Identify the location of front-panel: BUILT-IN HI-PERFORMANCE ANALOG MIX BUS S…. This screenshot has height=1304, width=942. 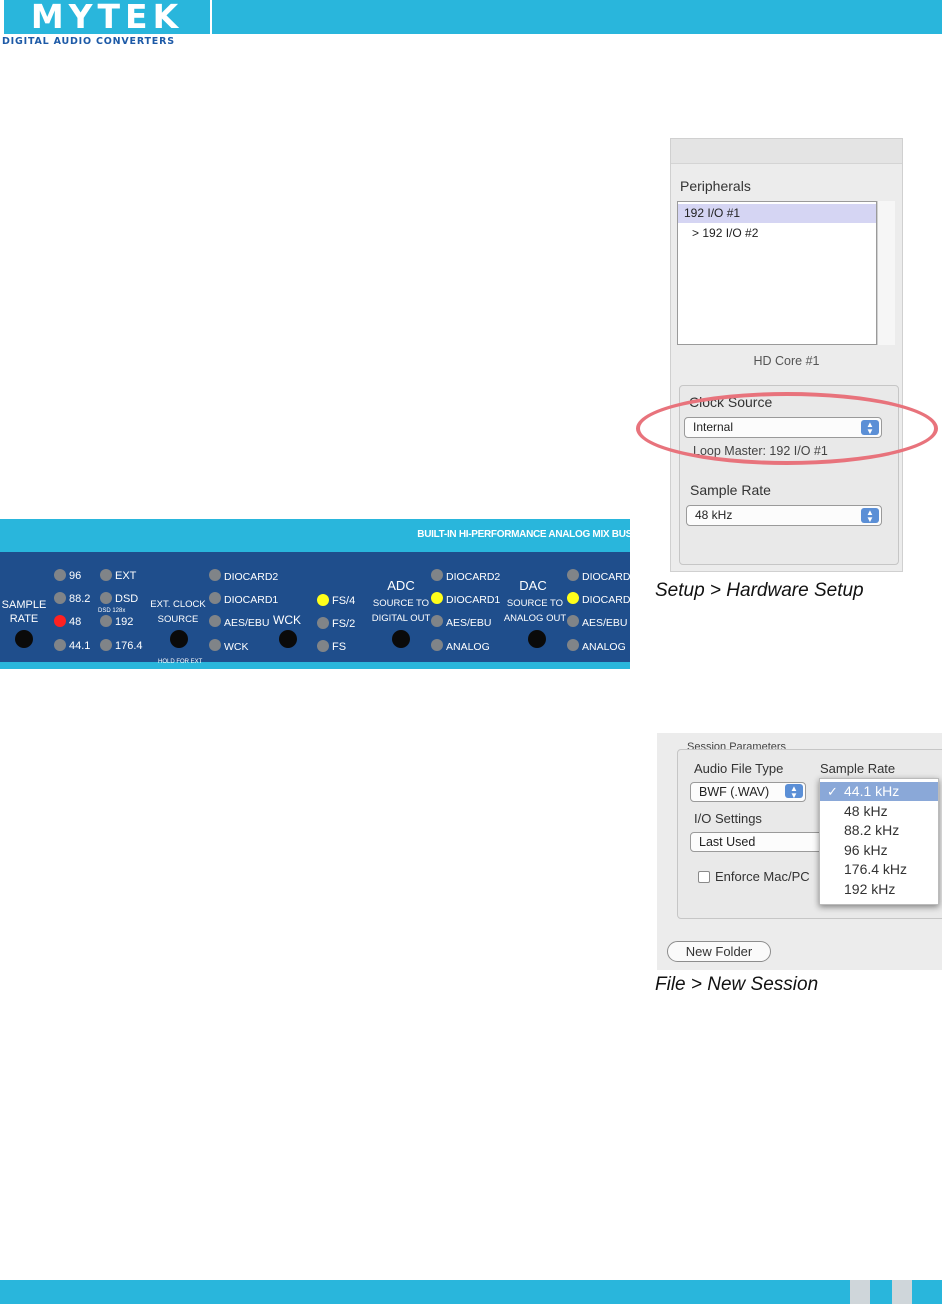
(315, 594).